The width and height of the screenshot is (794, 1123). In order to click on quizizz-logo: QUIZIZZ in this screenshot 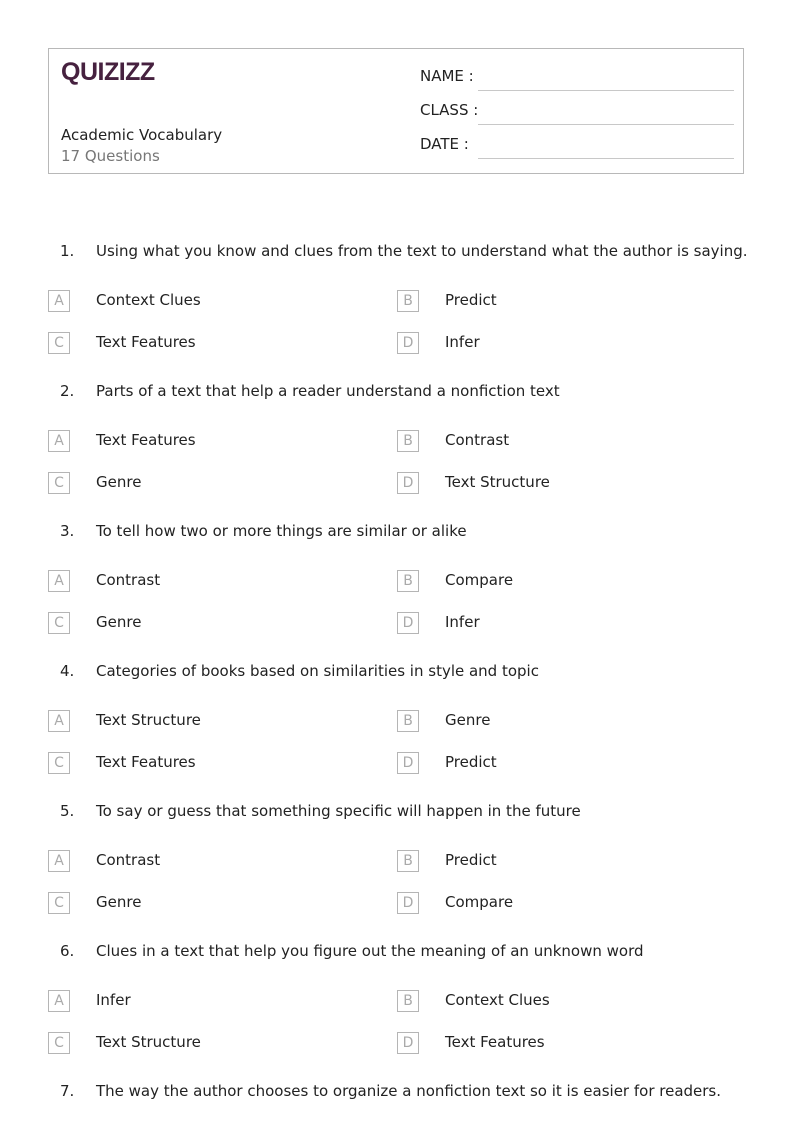, I will do `click(108, 72)`.